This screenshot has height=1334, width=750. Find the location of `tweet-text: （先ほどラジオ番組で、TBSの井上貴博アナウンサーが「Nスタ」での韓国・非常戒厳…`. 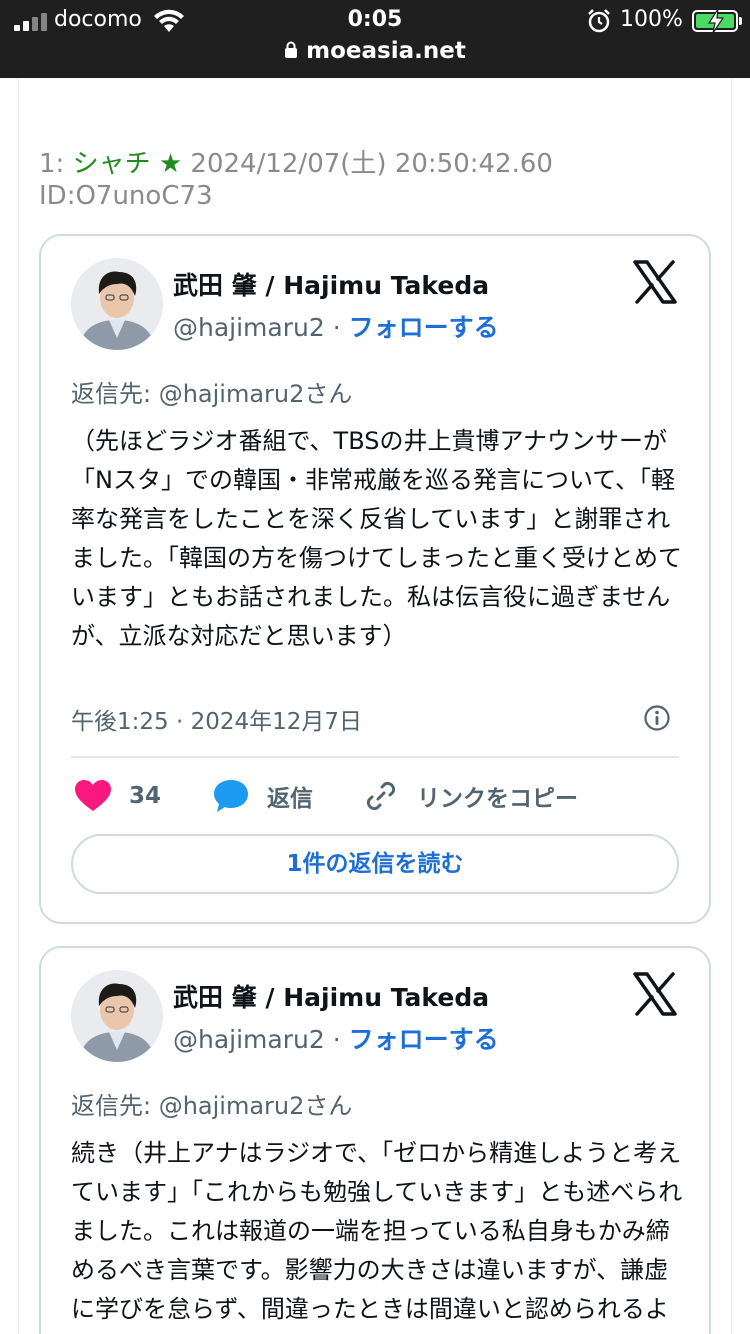

tweet-text: （先ほどラジオ番組で、TBSの井上貴博アナウンサーが「Nスタ」での韓国・非常戒厳… is located at coordinates (377, 538).